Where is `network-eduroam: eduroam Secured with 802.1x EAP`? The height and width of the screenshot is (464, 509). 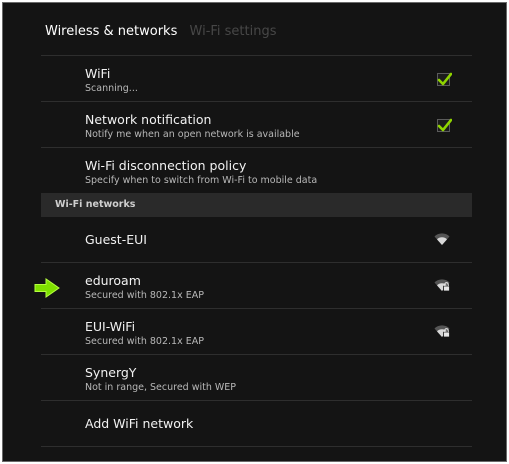
network-eduroam: eduroam Secured with 802.1x EAP is located at coordinates (256, 285).